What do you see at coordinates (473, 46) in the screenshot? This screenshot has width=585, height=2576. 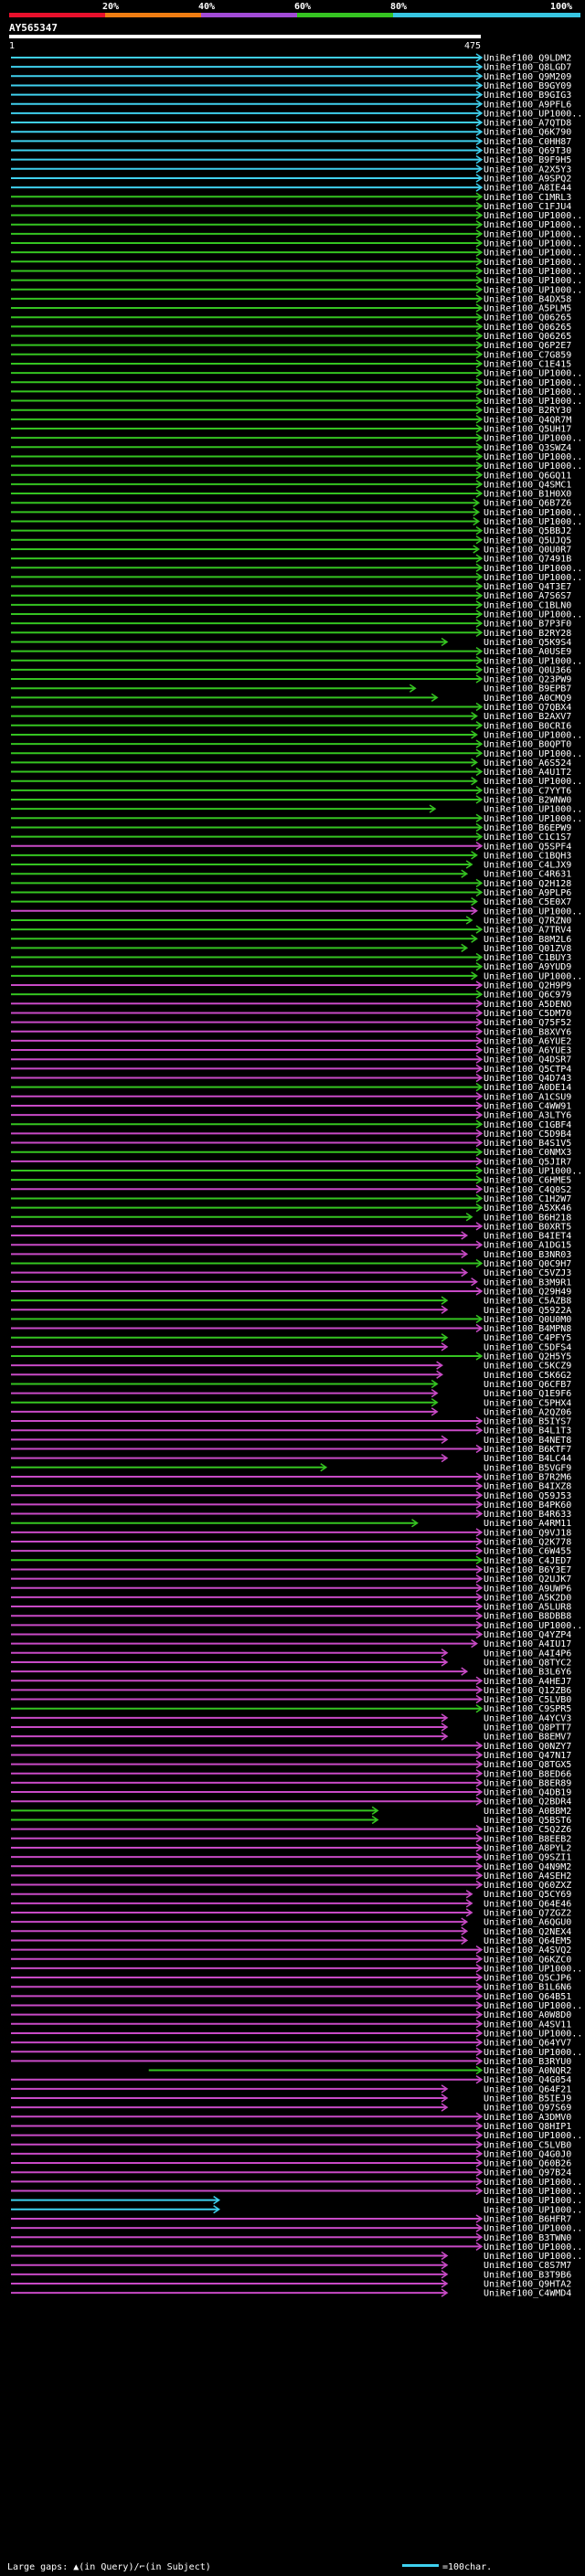 I see `query-end: 475` at bounding box center [473, 46].